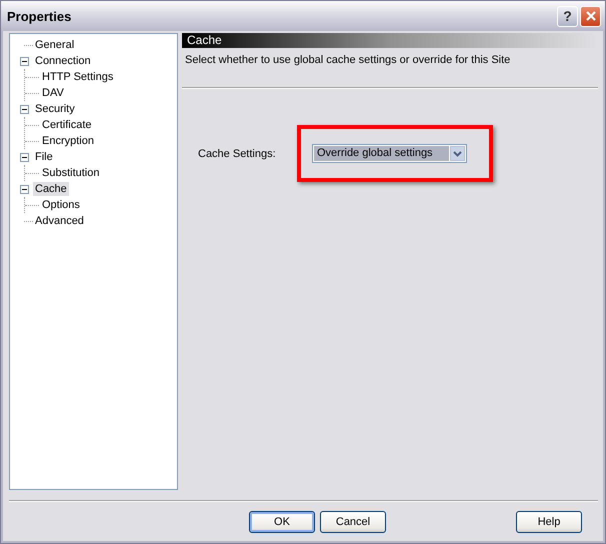 The height and width of the screenshot is (544, 606). What do you see at coordinates (78, 77) in the screenshot?
I see `tree-item: HTTP Settings` at bounding box center [78, 77].